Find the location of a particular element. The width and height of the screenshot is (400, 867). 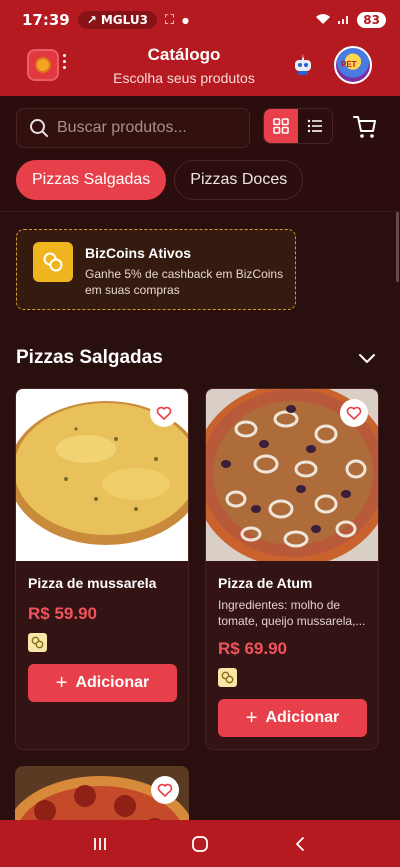

screenshot-icon: ⛶ is located at coordinates (169, 20).